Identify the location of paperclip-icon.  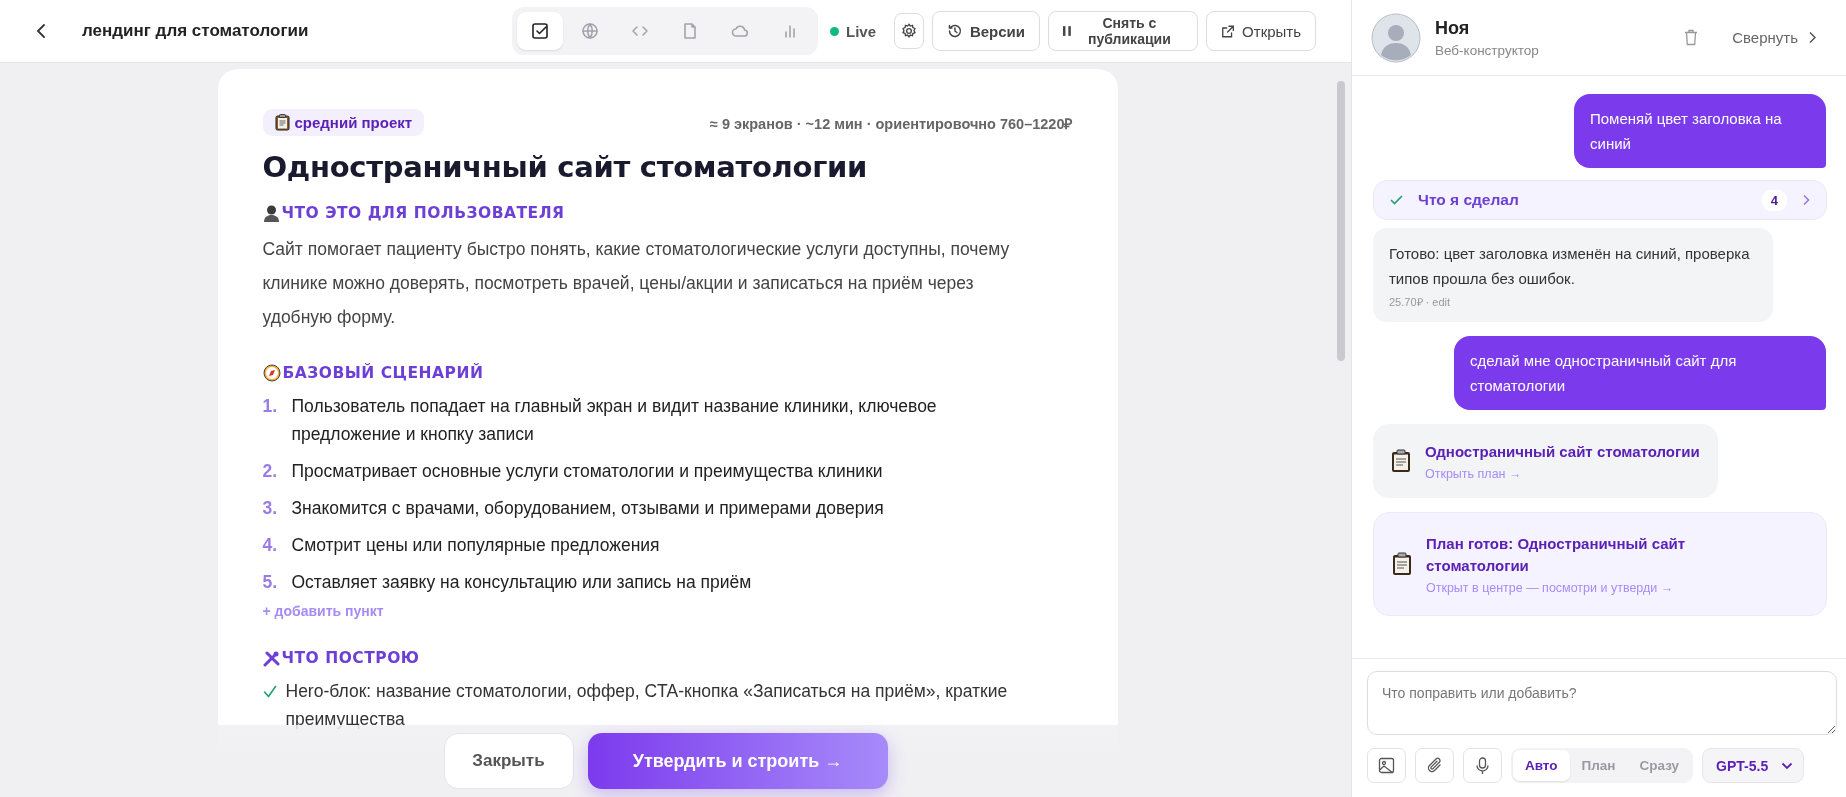
(1434, 765).